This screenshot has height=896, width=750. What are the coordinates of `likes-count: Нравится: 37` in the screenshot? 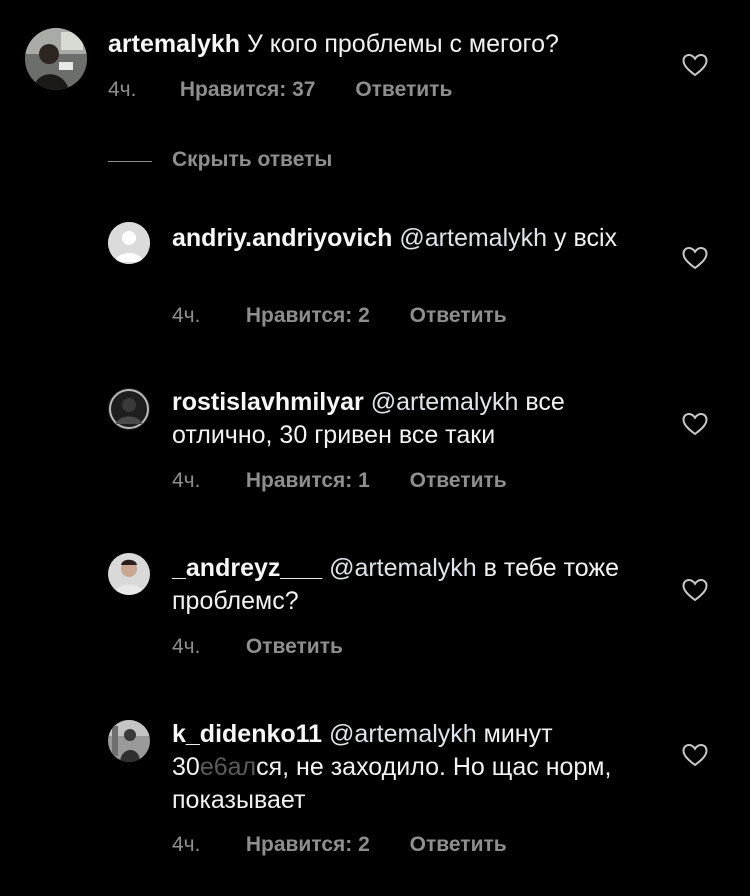 It's located at (248, 90).